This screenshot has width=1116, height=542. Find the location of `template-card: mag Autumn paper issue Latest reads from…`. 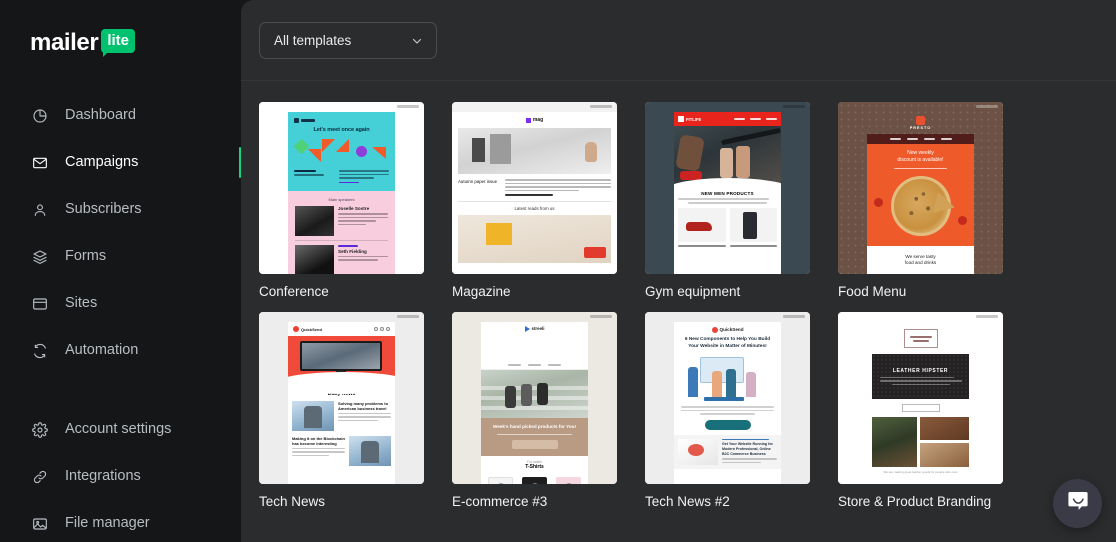

template-card: mag Autumn paper issue Latest reads from… is located at coordinates (534, 201).